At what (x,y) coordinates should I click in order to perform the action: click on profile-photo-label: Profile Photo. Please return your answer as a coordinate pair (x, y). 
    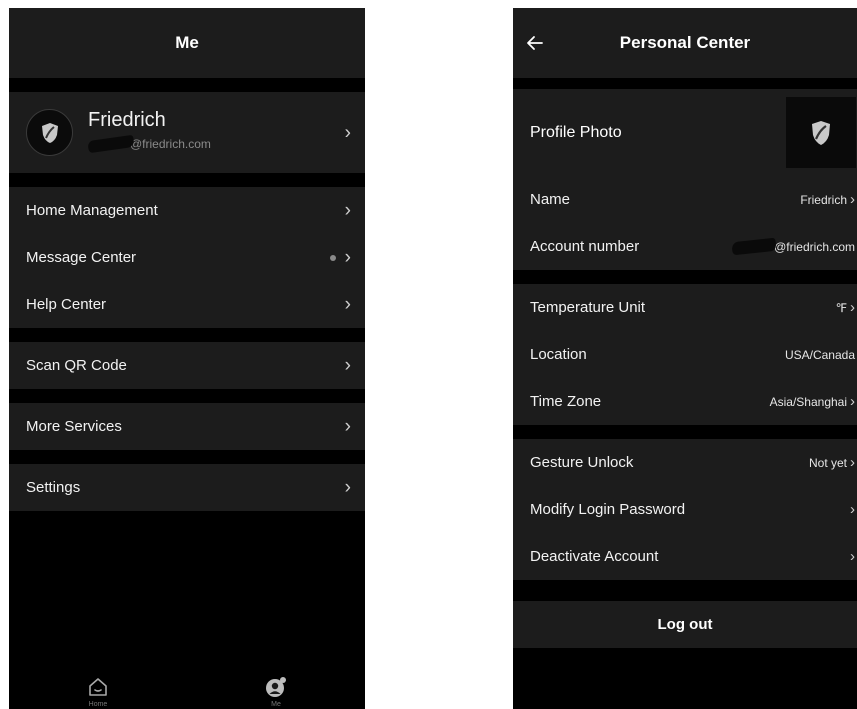
    Looking at the image, I should click on (576, 132).